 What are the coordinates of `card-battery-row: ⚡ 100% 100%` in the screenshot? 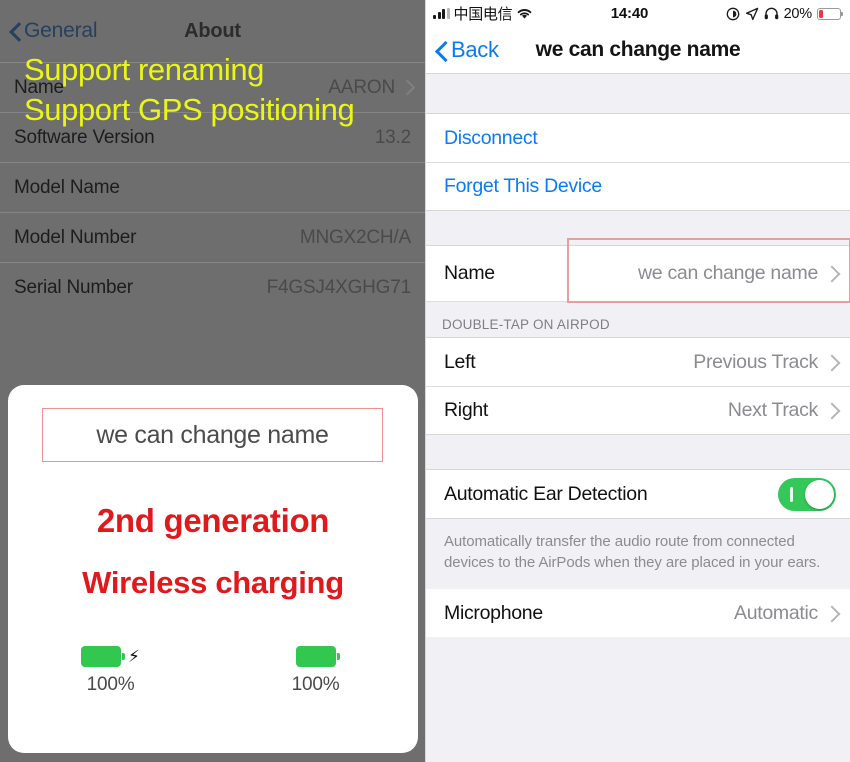 It's located at (213, 669).